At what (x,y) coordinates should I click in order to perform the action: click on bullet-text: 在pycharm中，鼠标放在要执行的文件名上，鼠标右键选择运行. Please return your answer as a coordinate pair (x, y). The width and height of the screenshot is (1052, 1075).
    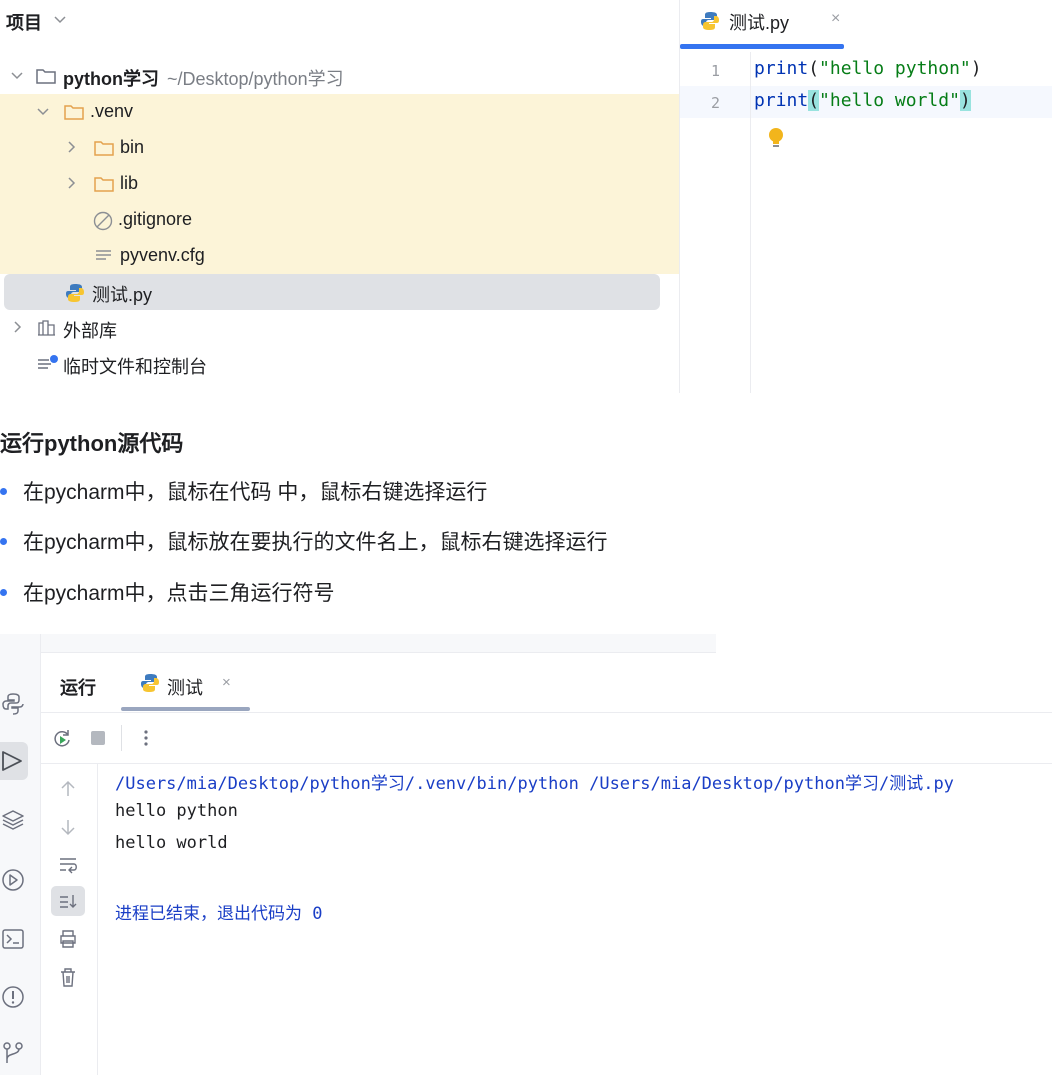
    Looking at the image, I should click on (315, 542).